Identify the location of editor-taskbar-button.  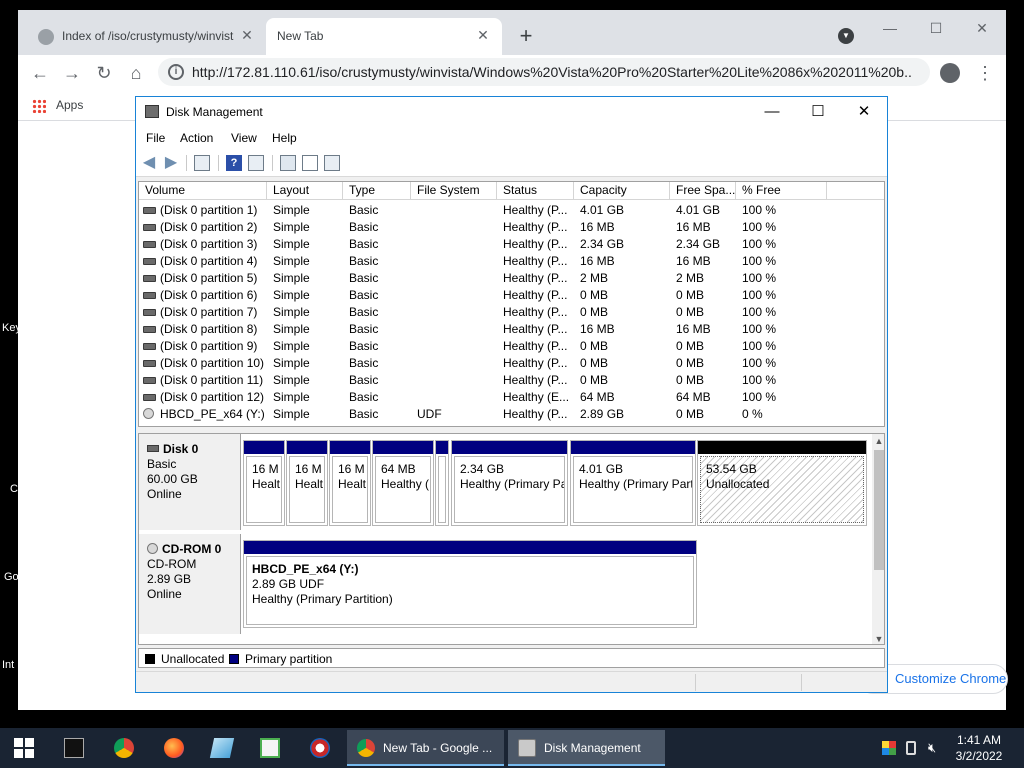
(270, 748).